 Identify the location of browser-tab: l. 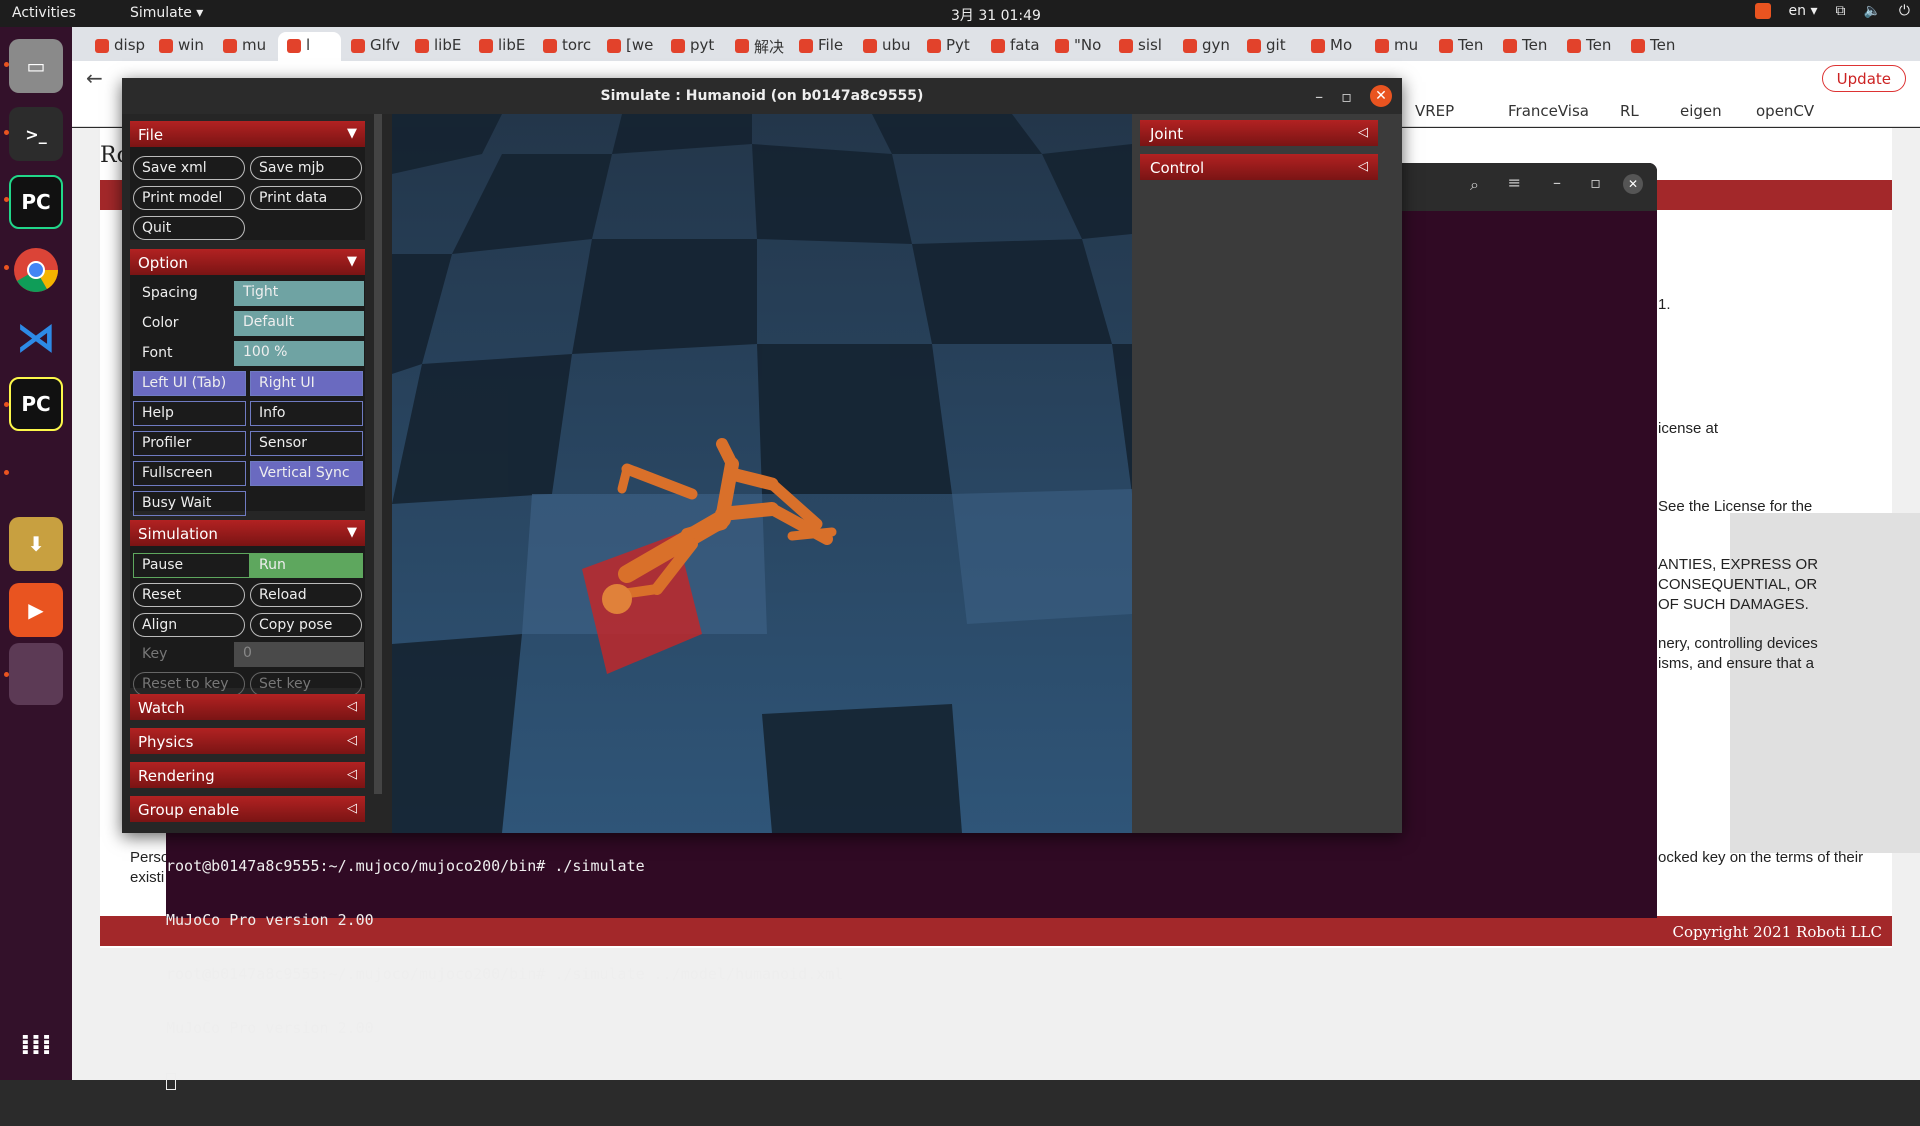
(309, 46).